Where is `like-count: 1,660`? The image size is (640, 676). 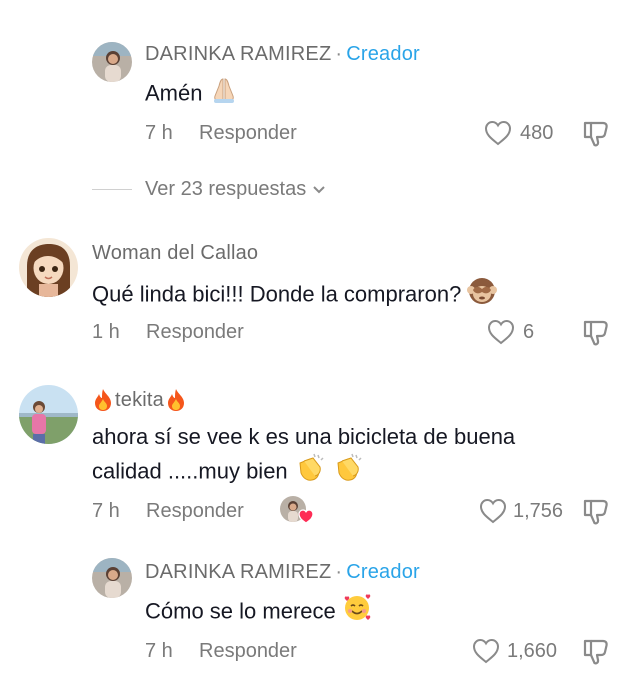 like-count: 1,660 is located at coordinates (532, 651).